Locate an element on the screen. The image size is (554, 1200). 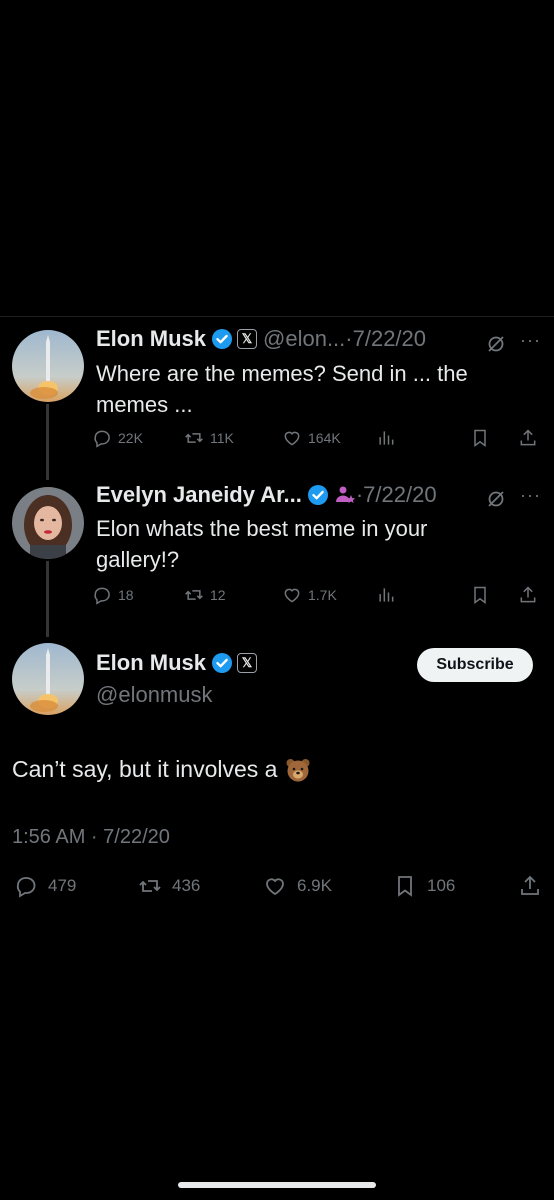
tweet2-header: Evelyn Janeidy Ar... ·7/22/20 is located at coordinates (266, 495).